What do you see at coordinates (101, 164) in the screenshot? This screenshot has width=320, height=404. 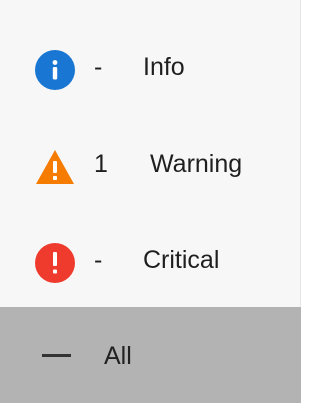 I see `warning-count: 1` at bounding box center [101, 164].